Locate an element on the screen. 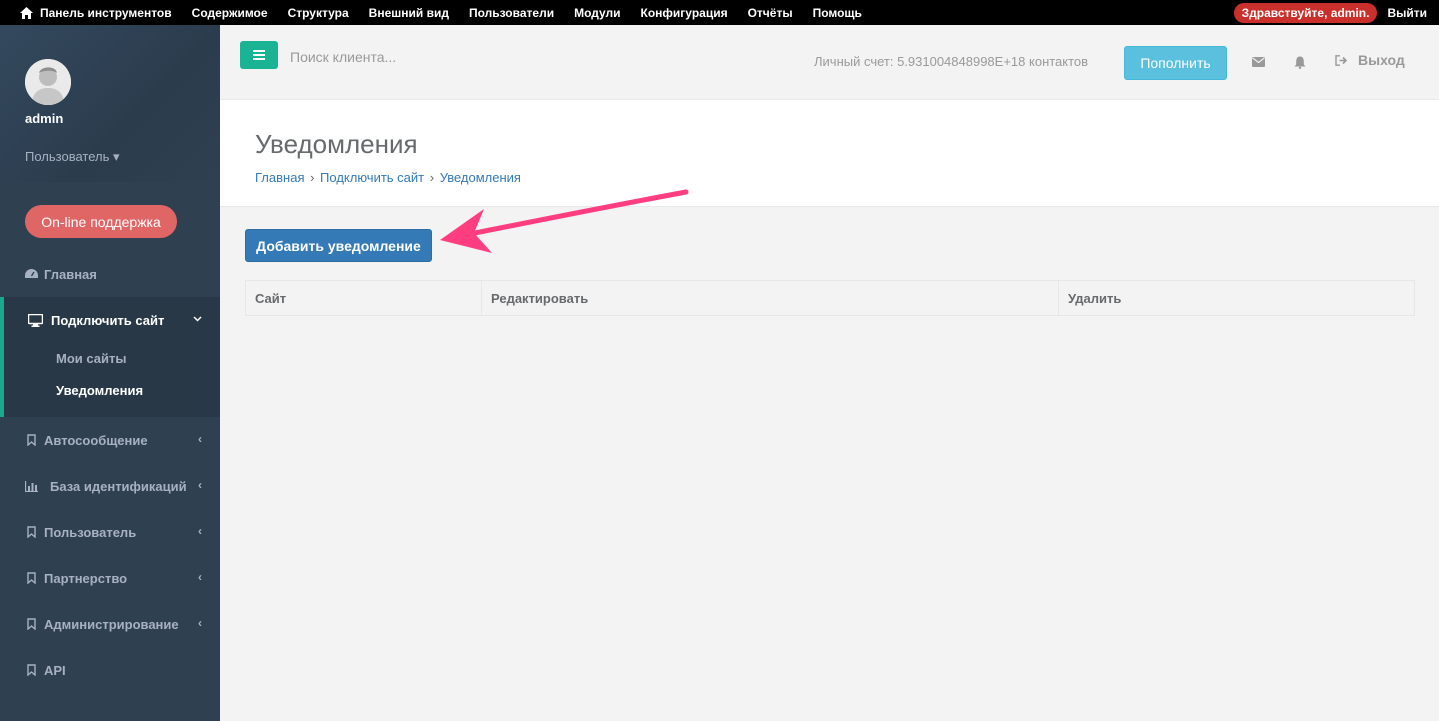  sidebar-subitem-notifications: Уведомления is located at coordinates (99, 390).